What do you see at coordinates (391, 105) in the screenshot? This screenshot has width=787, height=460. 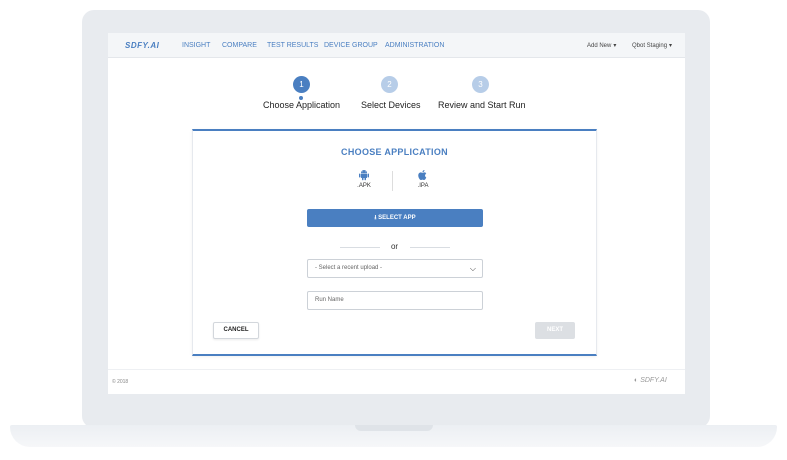 I see `step-2-label: Select Devices` at bounding box center [391, 105].